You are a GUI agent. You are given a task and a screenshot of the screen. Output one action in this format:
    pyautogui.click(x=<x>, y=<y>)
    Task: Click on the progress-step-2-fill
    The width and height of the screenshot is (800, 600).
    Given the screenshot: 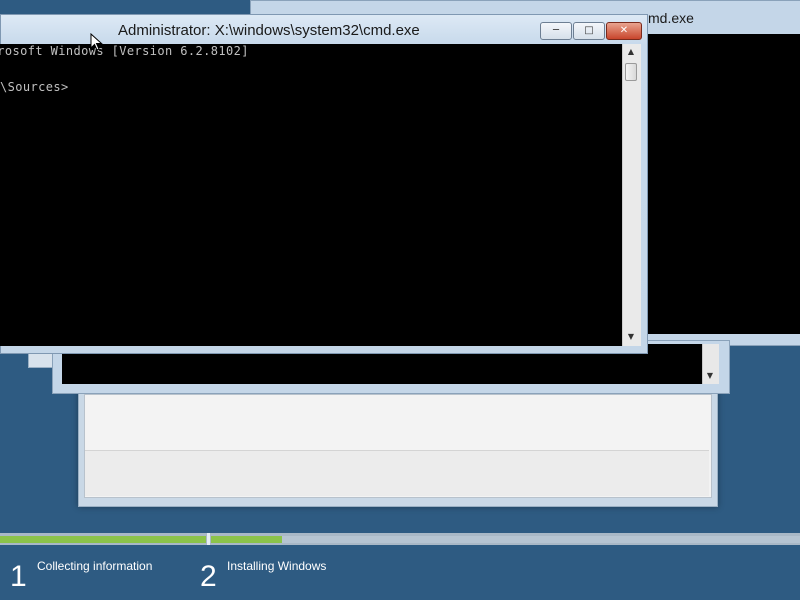 What is the action you would take?
    pyautogui.click(x=246, y=539)
    